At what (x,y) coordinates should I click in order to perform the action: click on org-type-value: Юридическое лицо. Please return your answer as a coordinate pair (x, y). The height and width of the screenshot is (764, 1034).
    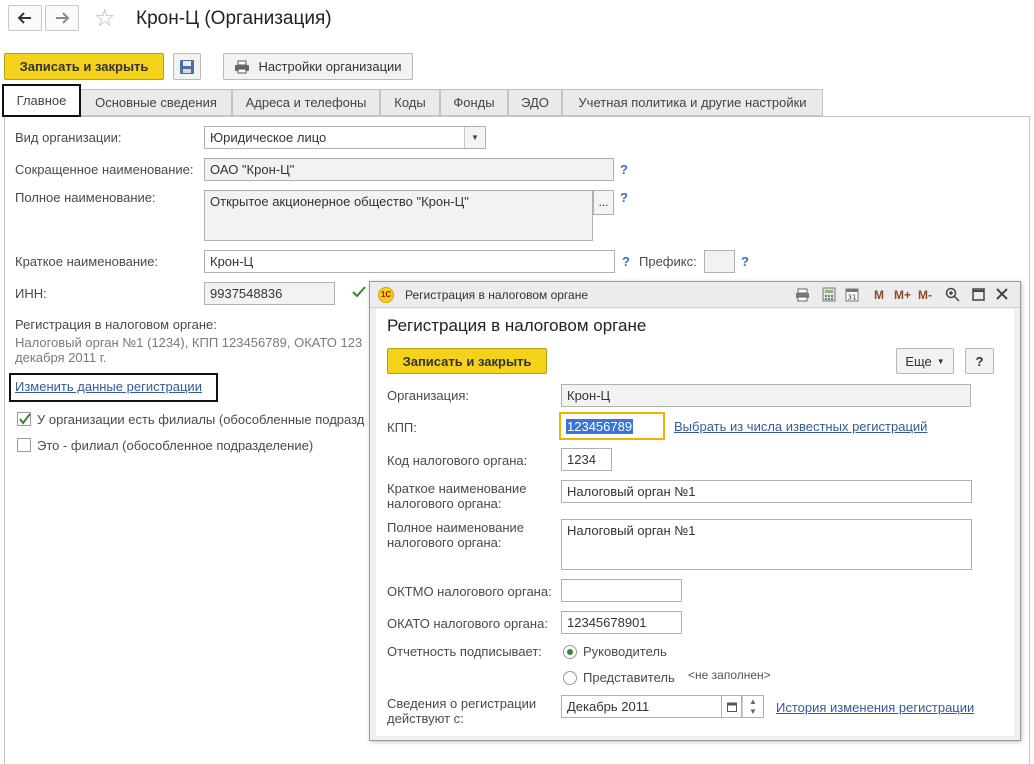
    Looking at the image, I should click on (268, 137).